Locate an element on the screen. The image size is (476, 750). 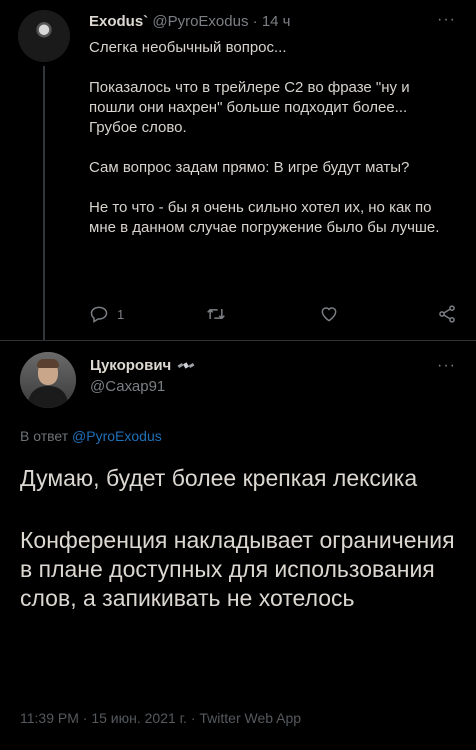
thread-line is located at coordinates (44, 203).